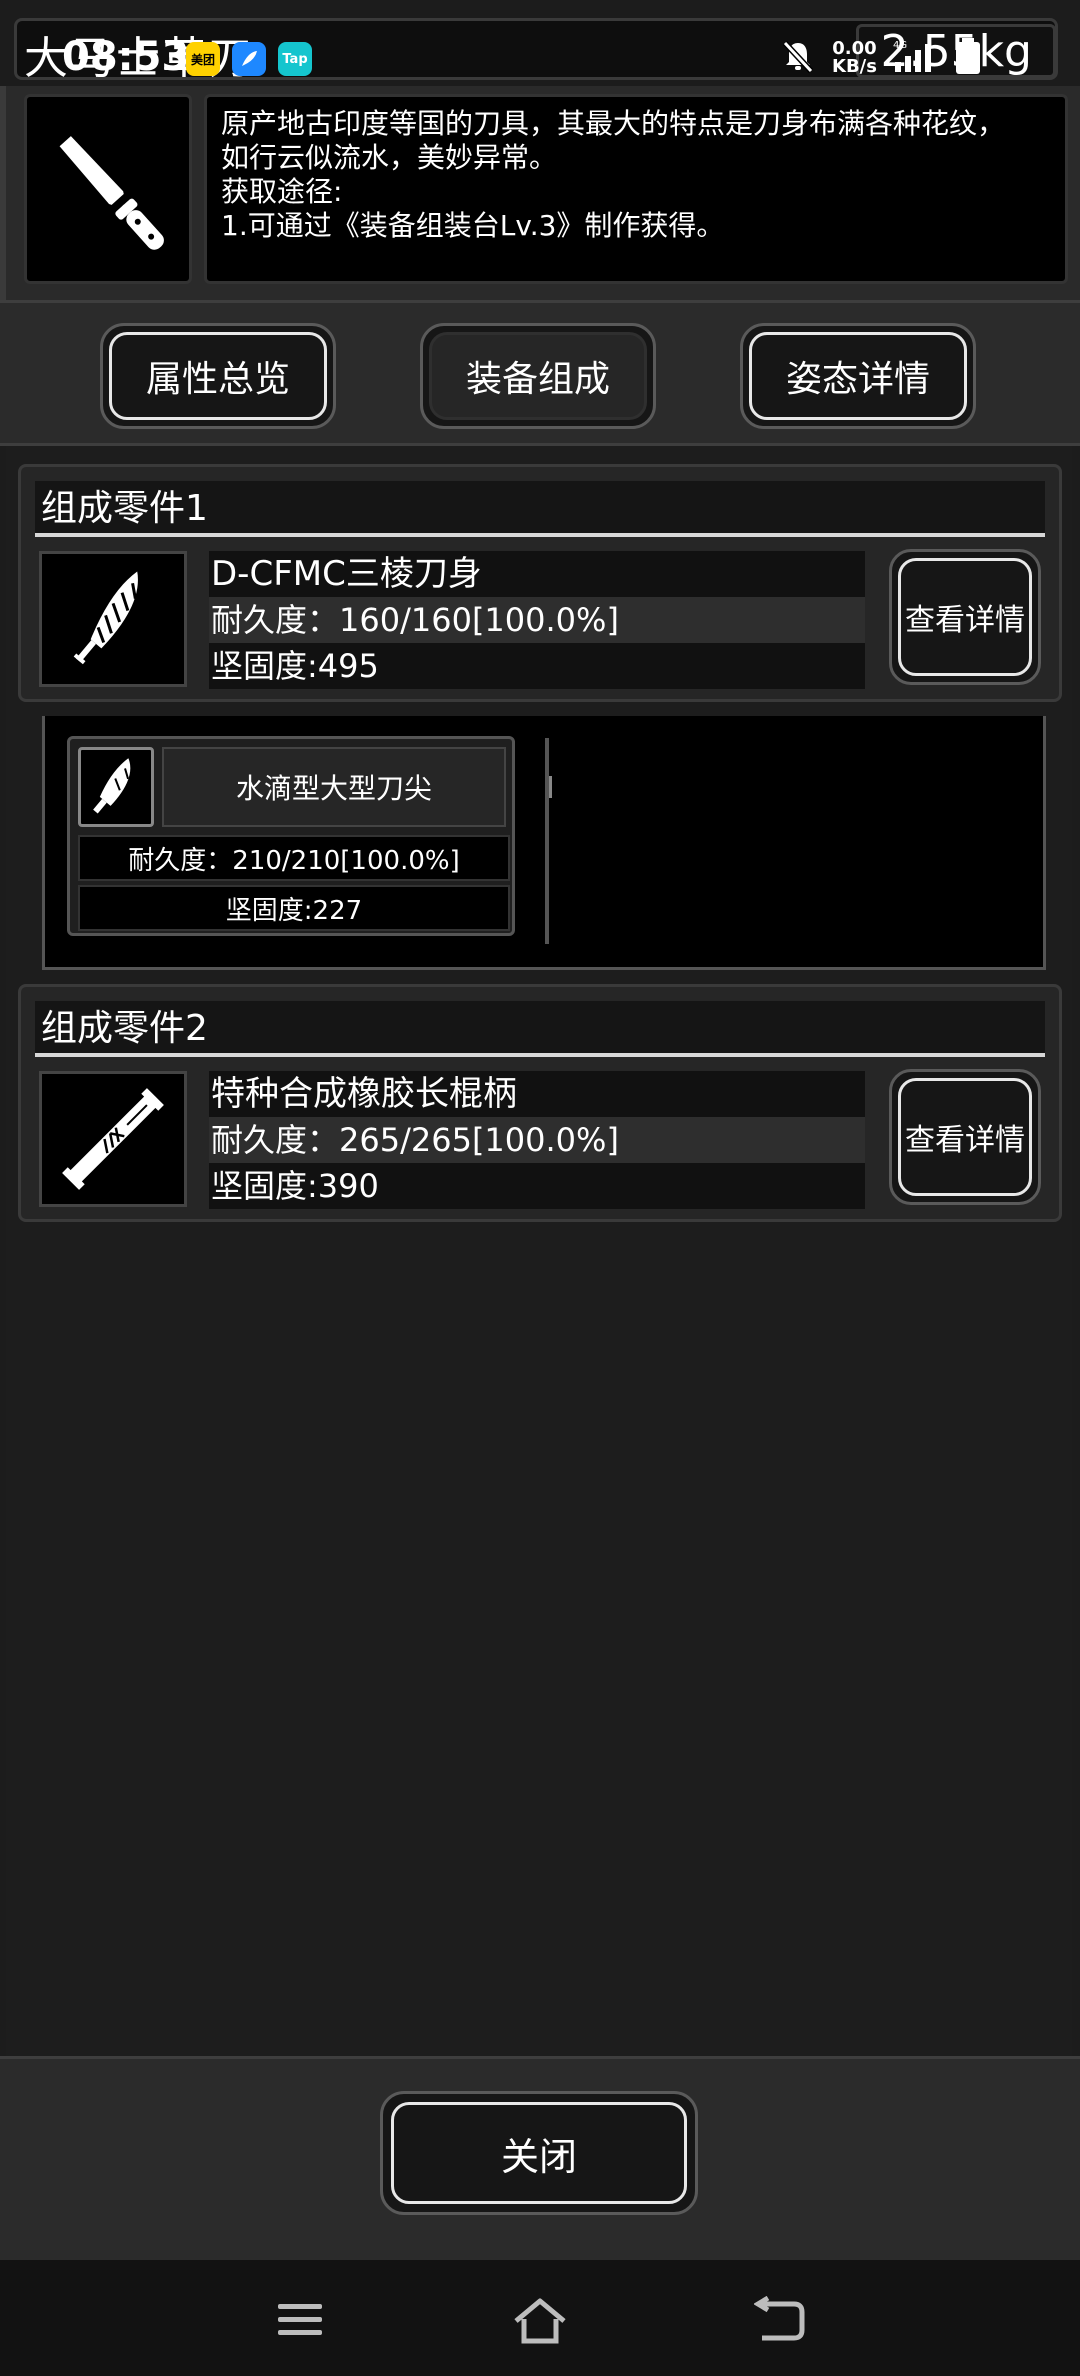 The height and width of the screenshot is (2376, 1080). Describe the element at coordinates (300, 2320) in the screenshot. I see `menu-icon` at that location.